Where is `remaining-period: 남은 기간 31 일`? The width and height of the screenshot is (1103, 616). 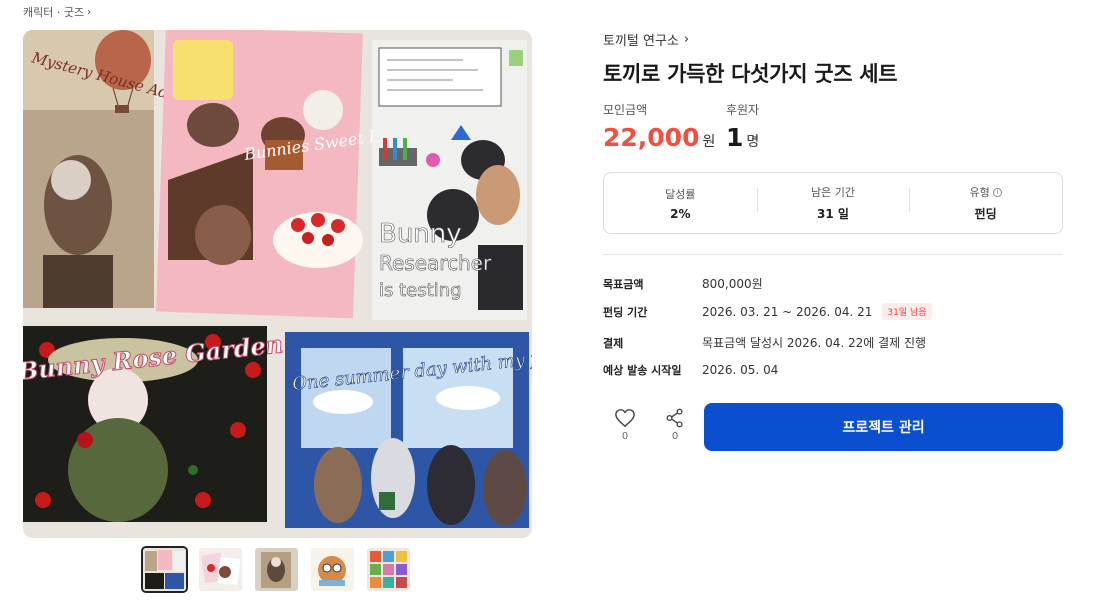 remaining-period: 남은 기간 31 일 is located at coordinates (833, 203).